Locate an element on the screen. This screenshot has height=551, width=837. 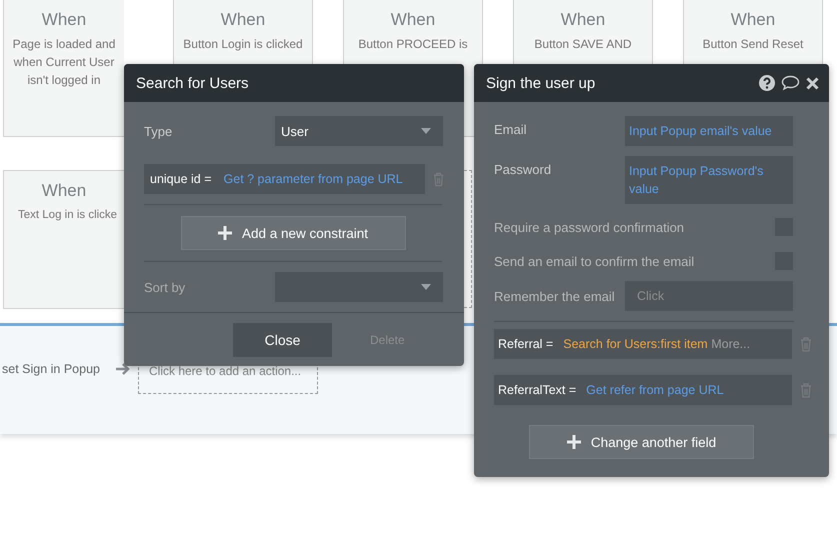
popup-title: Sign the user up is located at coordinates (541, 83).